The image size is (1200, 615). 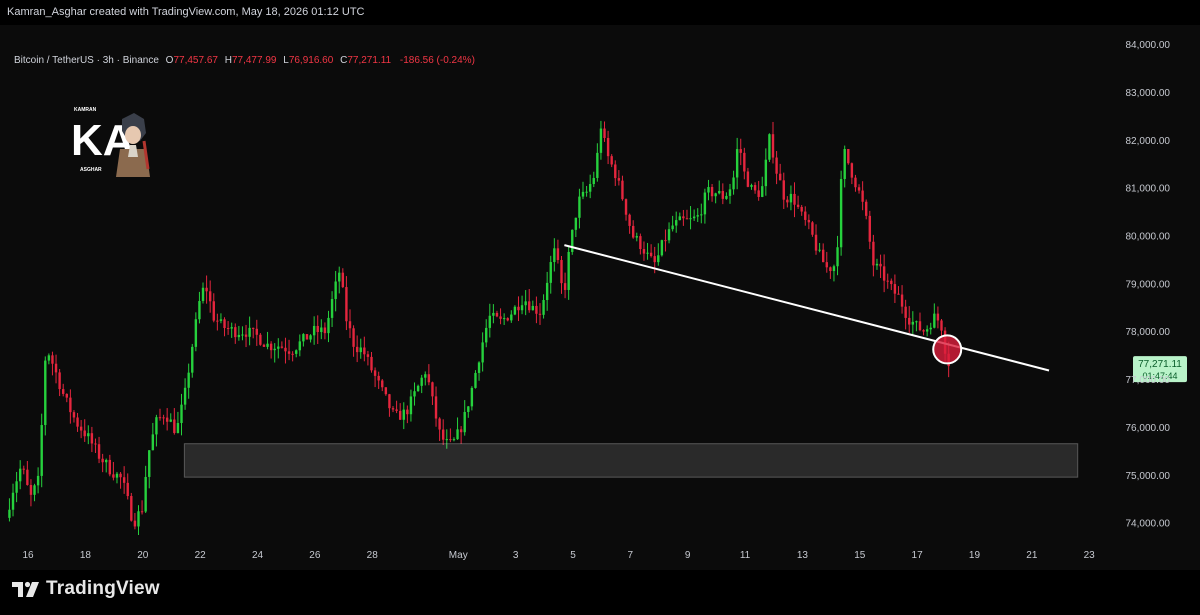 I want to click on breakdown-highlight-circle, so click(x=947, y=349).